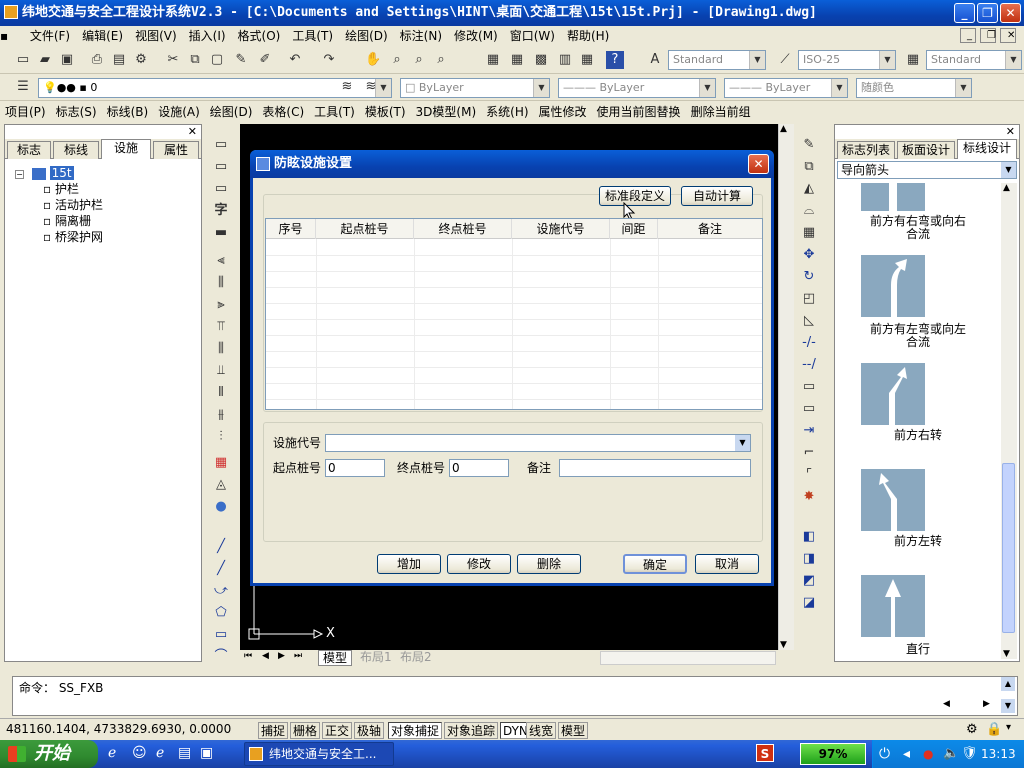 Image resolution: width=1024 pixels, height=768 pixels. Describe the element at coordinates (809, 321) in the screenshot. I see `stretch-icon: ◺` at that location.